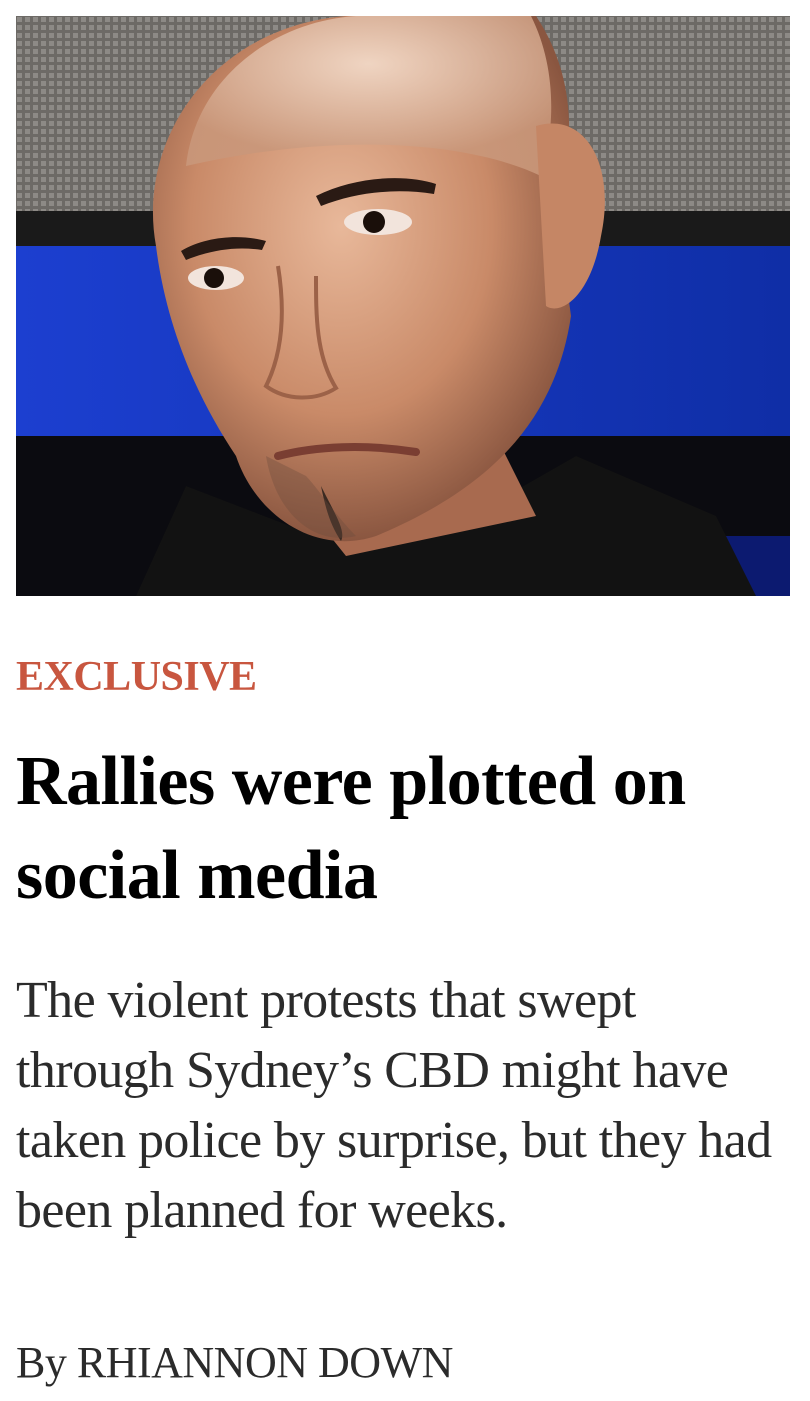 Image resolution: width=810 pixels, height=1401 pixels. I want to click on byline-prefix: By, so click(41, 1362).